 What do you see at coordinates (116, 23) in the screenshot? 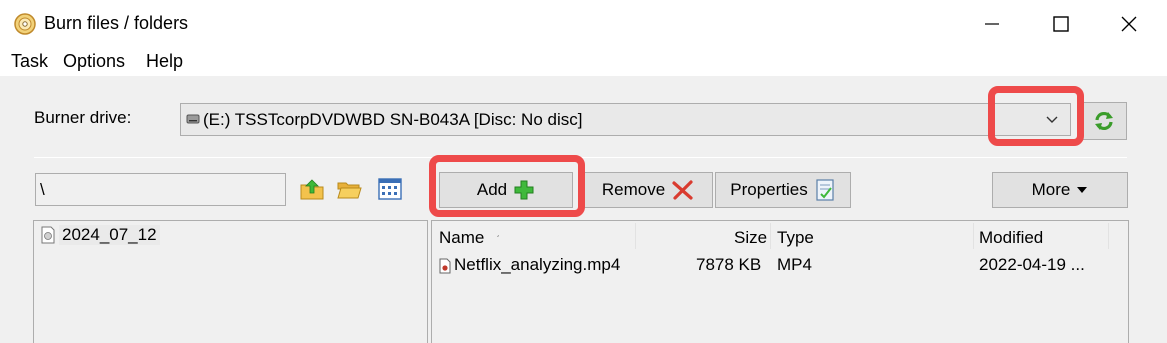
I see `window-title: Burn files / folders` at bounding box center [116, 23].